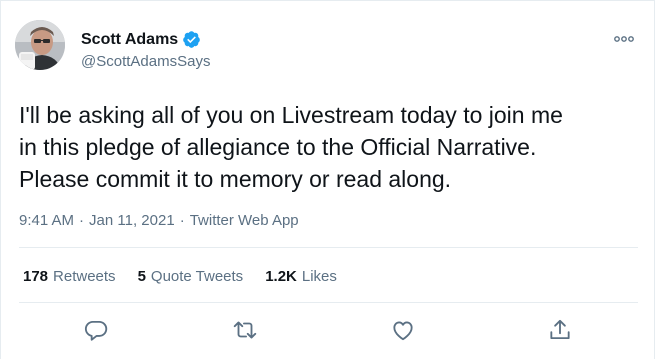  I want to click on share-button, so click(560, 330).